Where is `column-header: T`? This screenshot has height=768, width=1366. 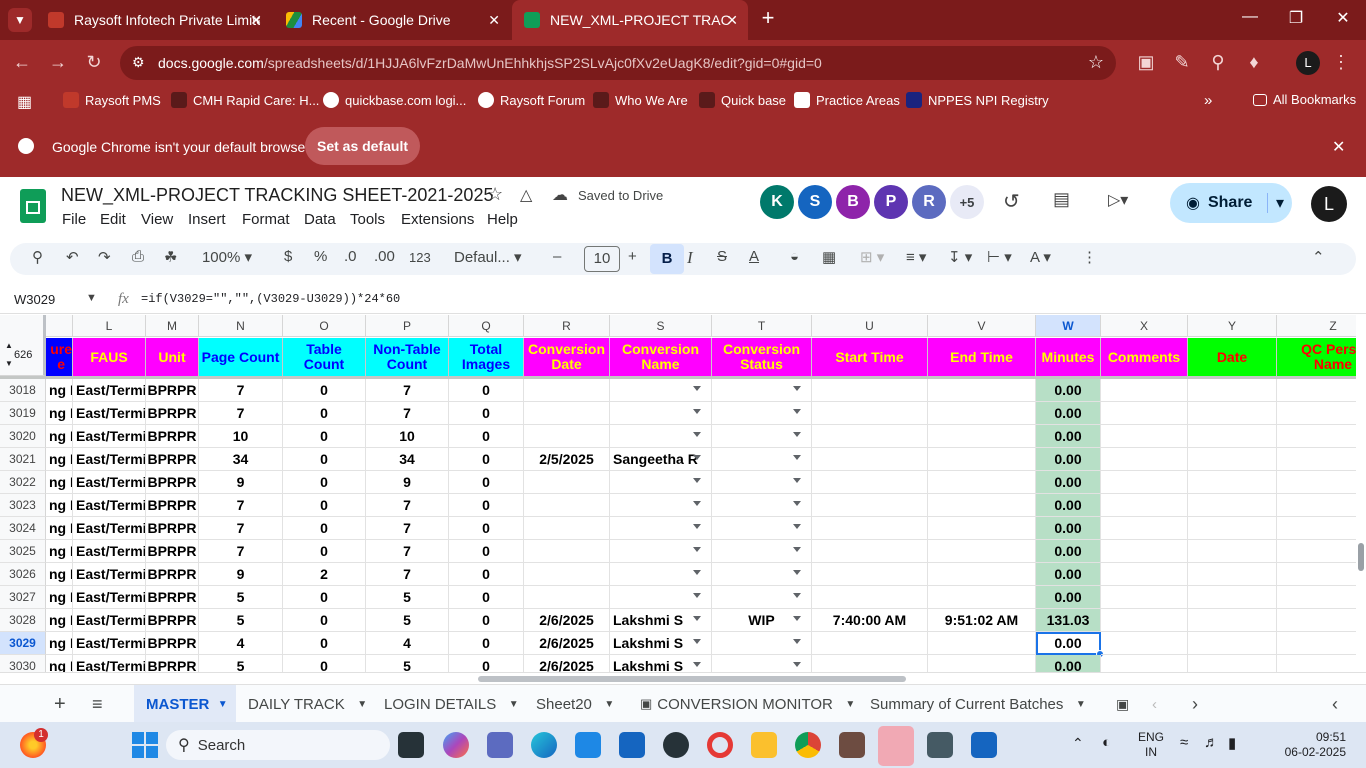
column-header: T is located at coordinates (762, 326).